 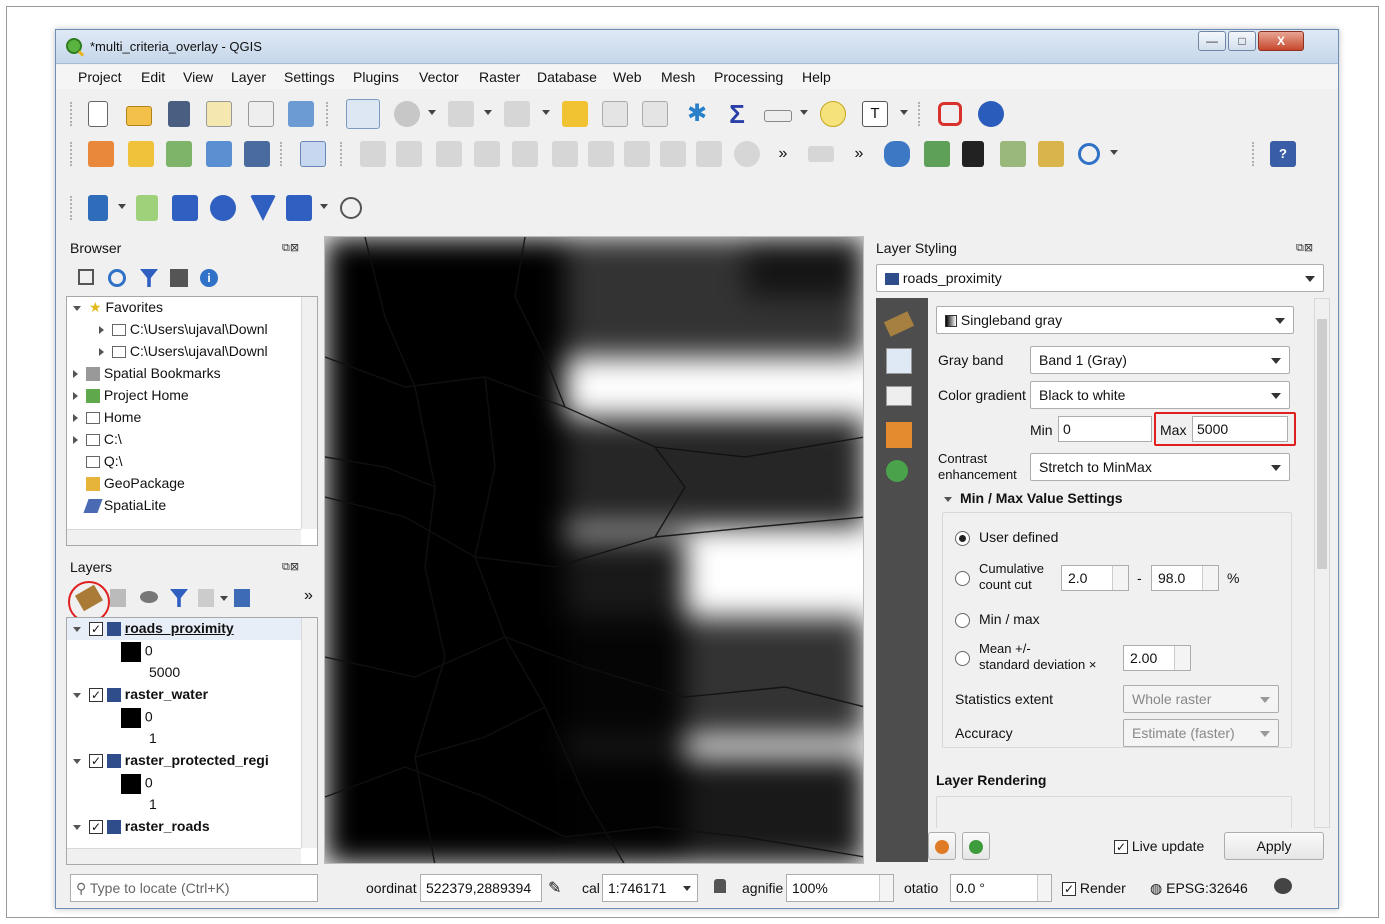 What do you see at coordinates (100, 77) in the screenshot?
I see `menu-project: Project` at bounding box center [100, 77].